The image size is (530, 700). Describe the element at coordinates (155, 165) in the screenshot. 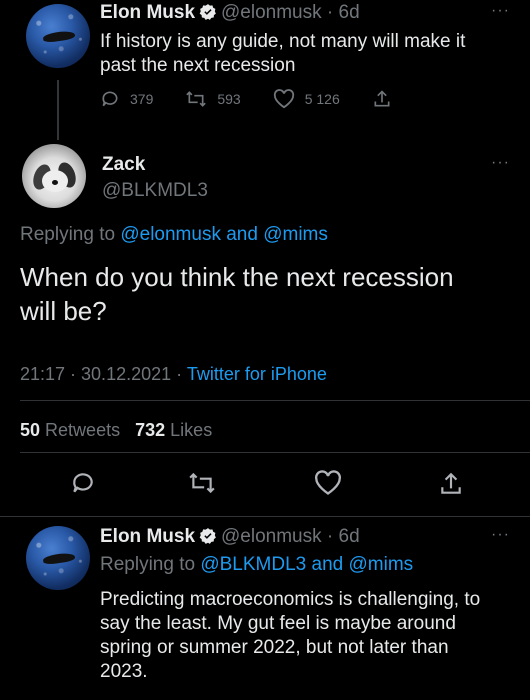

I see `author-name: Zack` at that location.